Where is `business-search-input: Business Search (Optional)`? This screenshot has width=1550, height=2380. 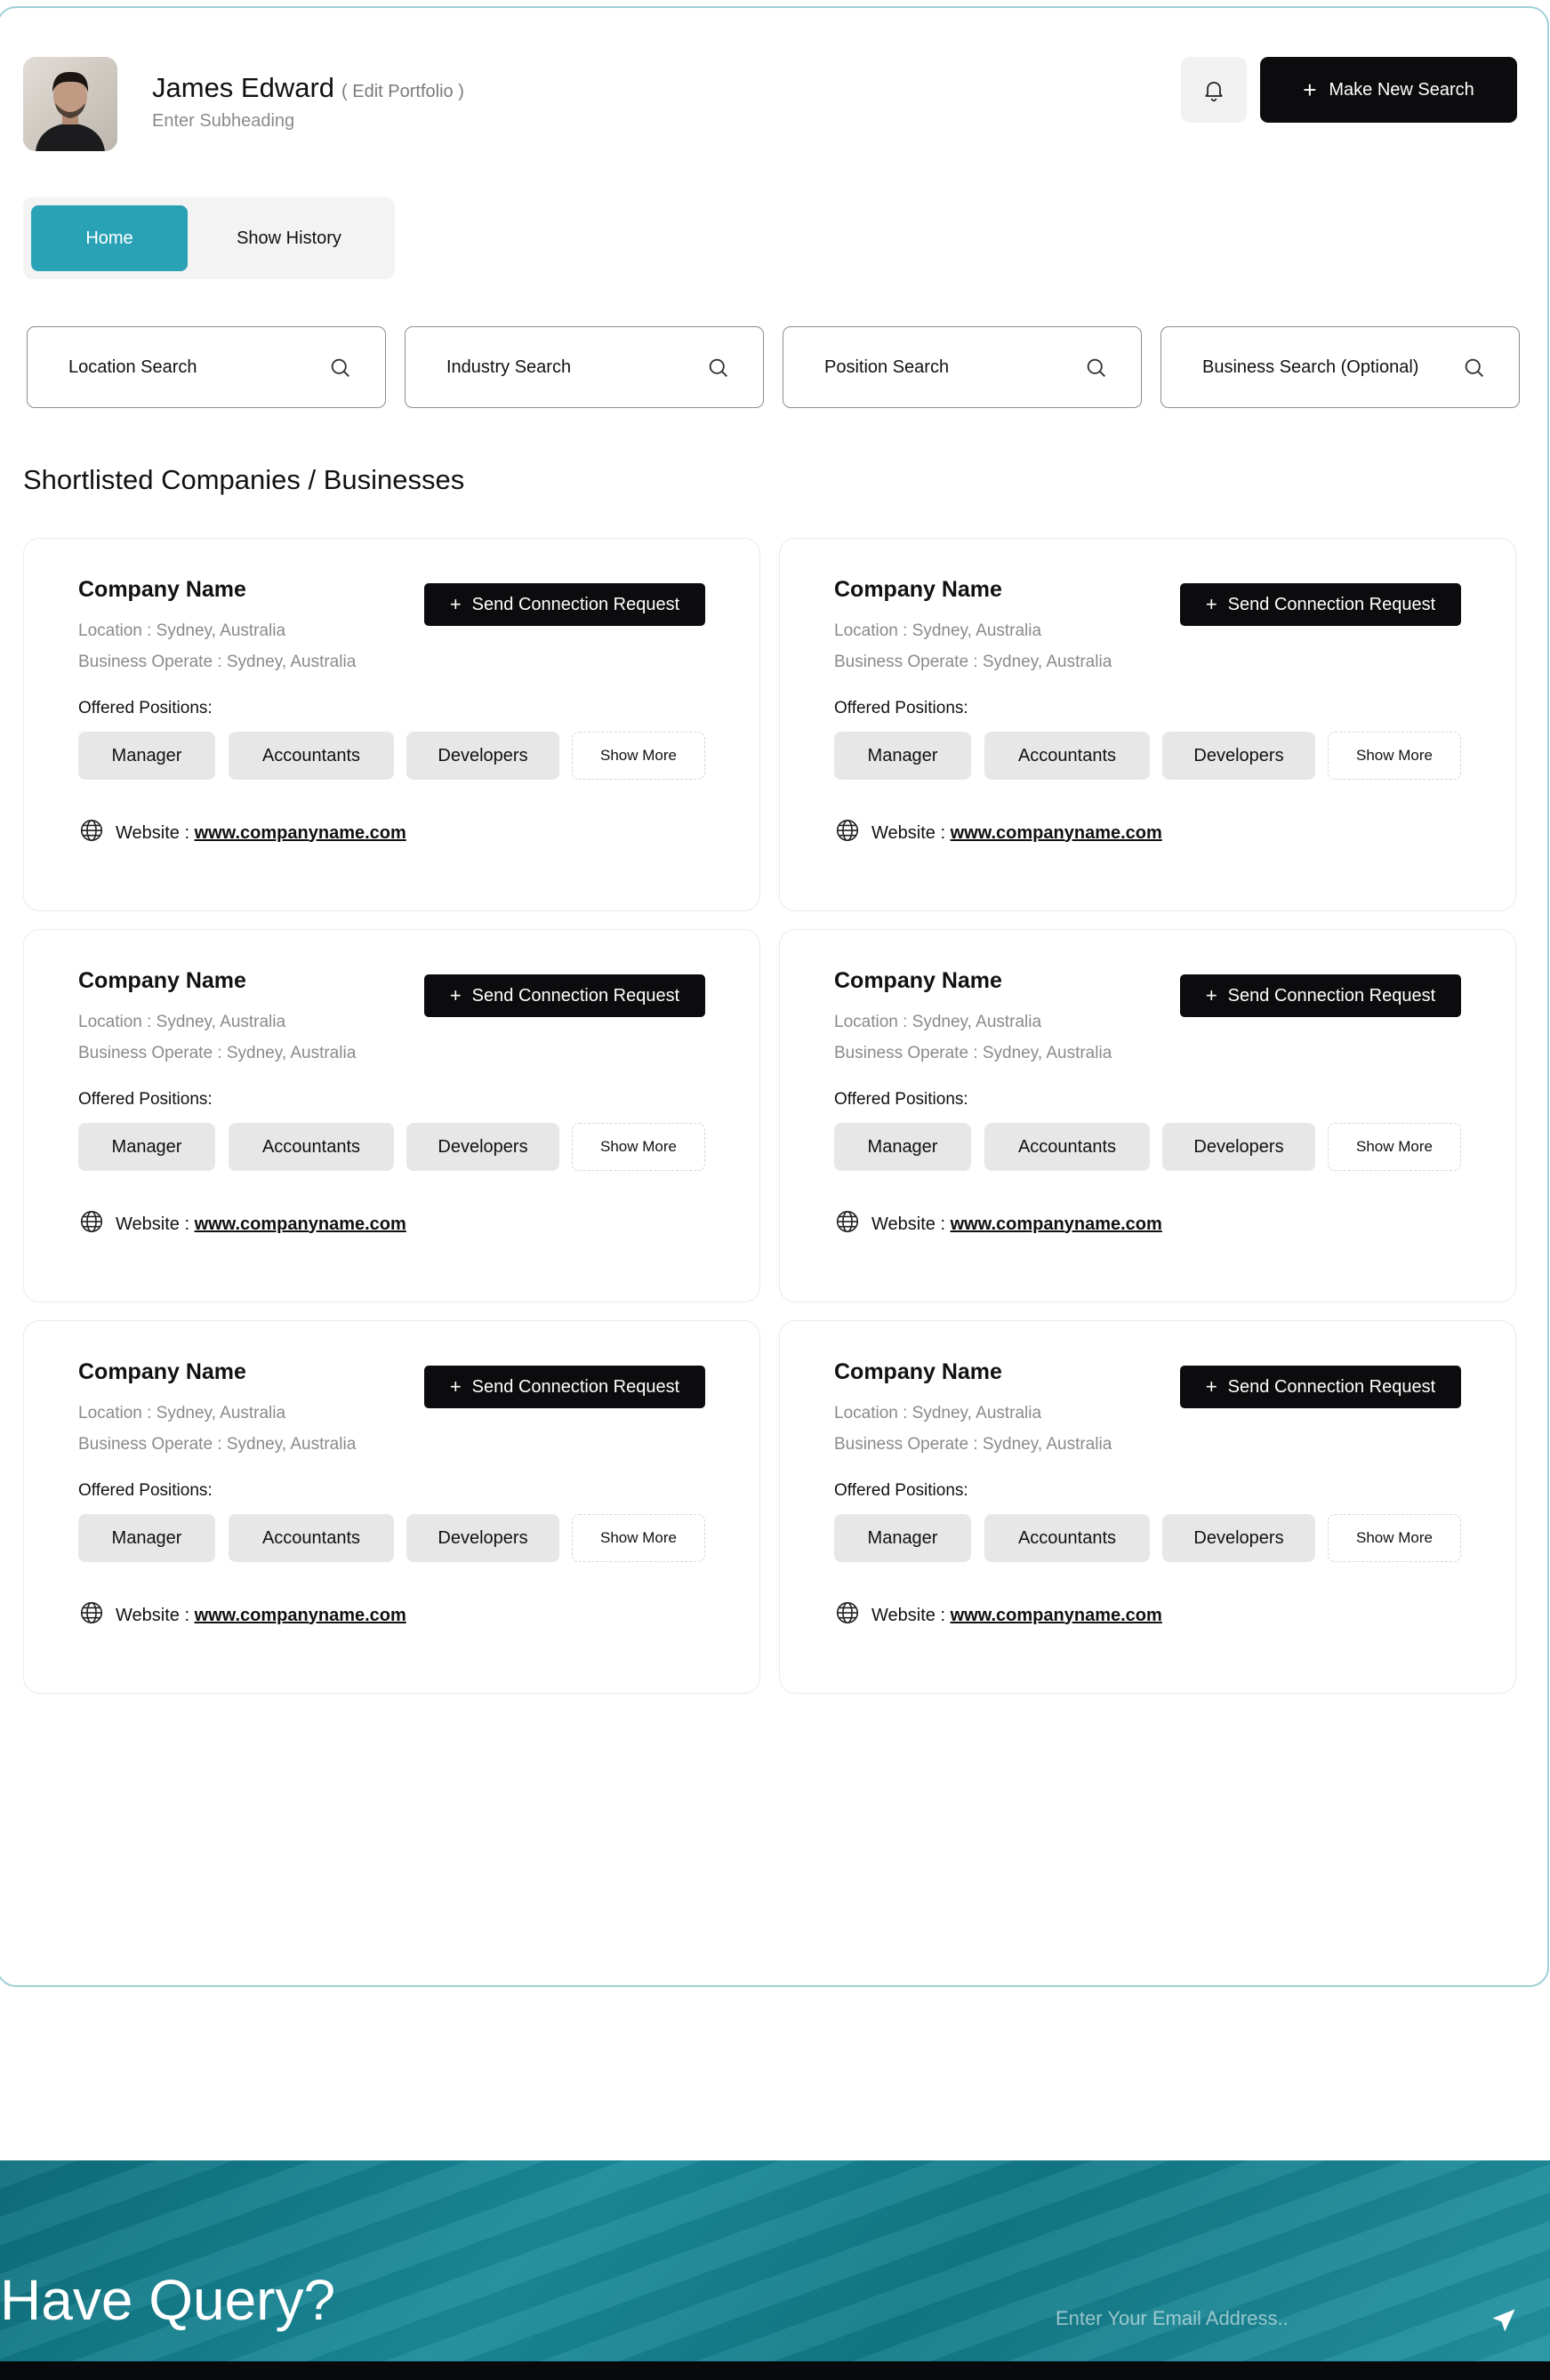
business-search-input: Business Search (Optional) is located at coordinates (1340, 367).